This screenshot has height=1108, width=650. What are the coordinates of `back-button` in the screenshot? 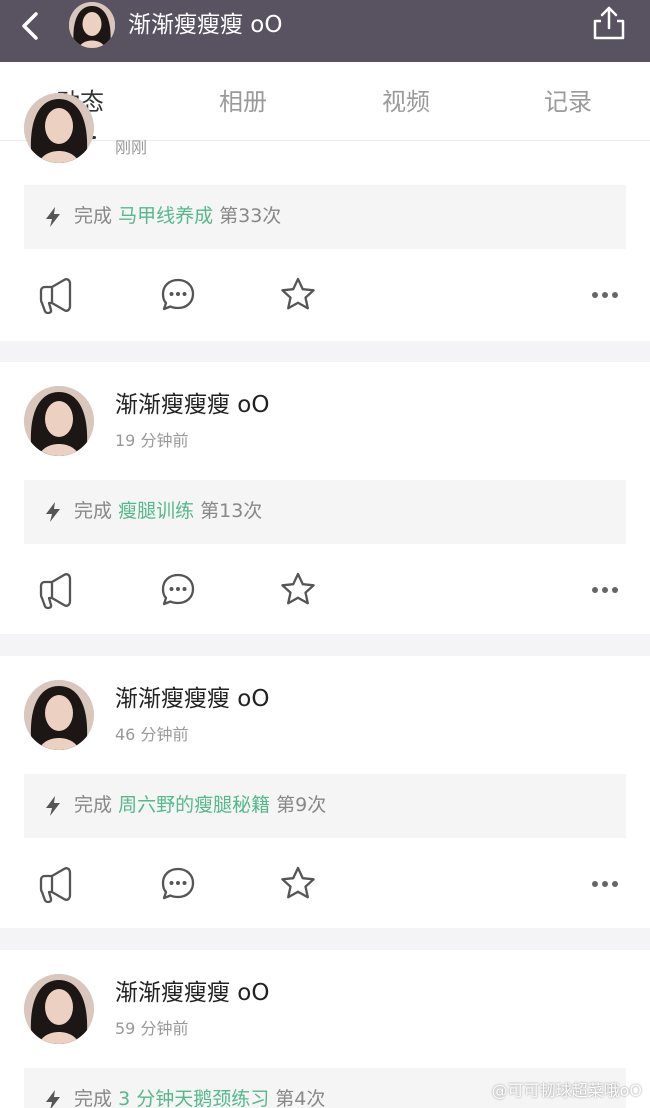 It's located at (32, 26).